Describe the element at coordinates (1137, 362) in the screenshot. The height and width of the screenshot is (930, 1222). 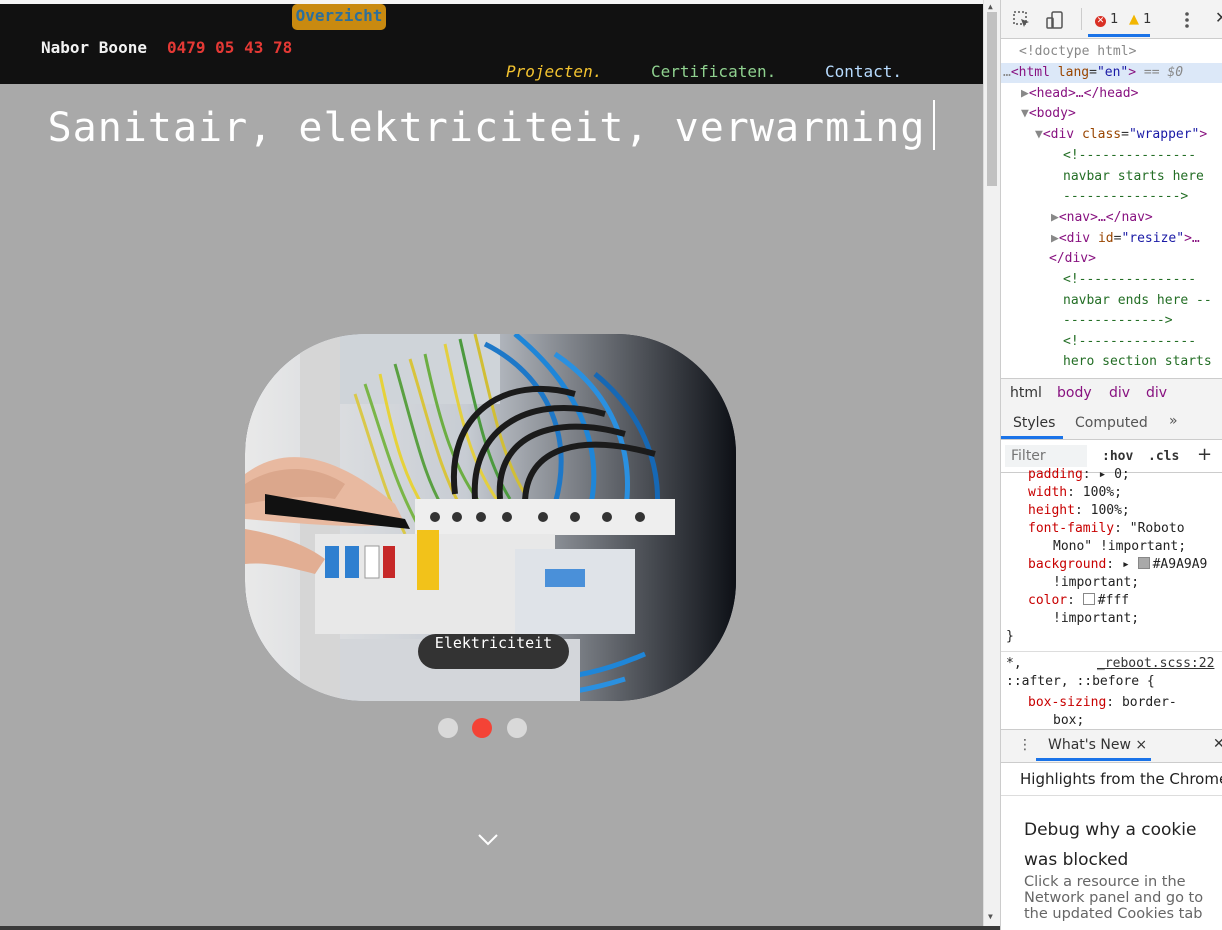
I see `dom-comment-line: hero section starts` at that location.